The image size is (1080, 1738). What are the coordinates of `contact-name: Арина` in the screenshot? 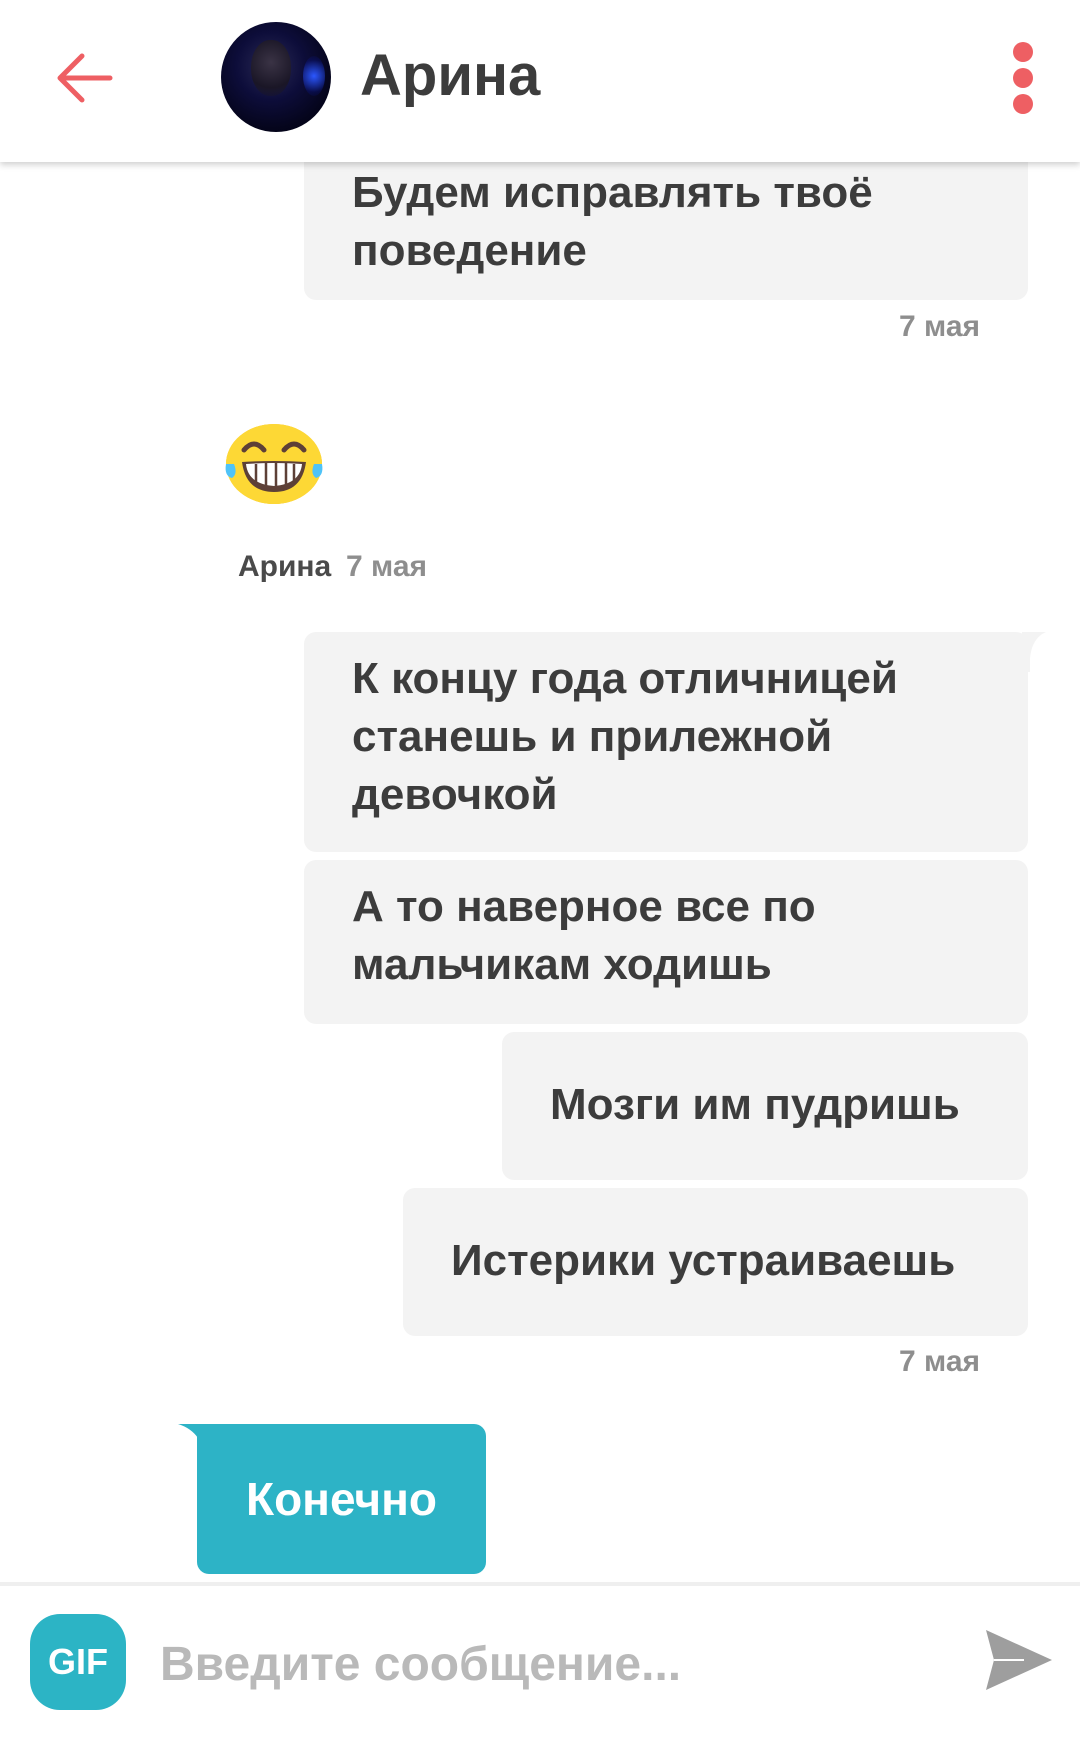 It's located at (450, 76).